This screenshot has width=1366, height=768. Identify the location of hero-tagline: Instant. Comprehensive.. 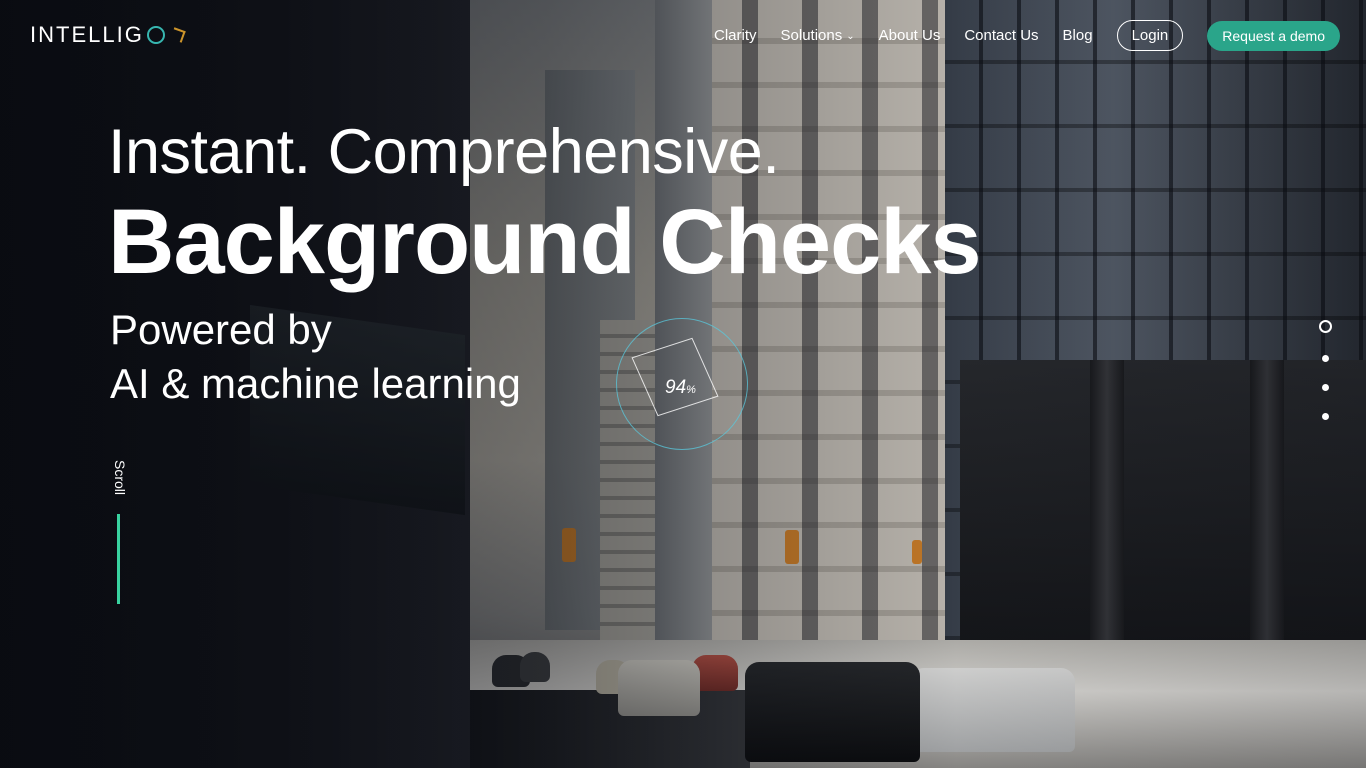
(444, 152).